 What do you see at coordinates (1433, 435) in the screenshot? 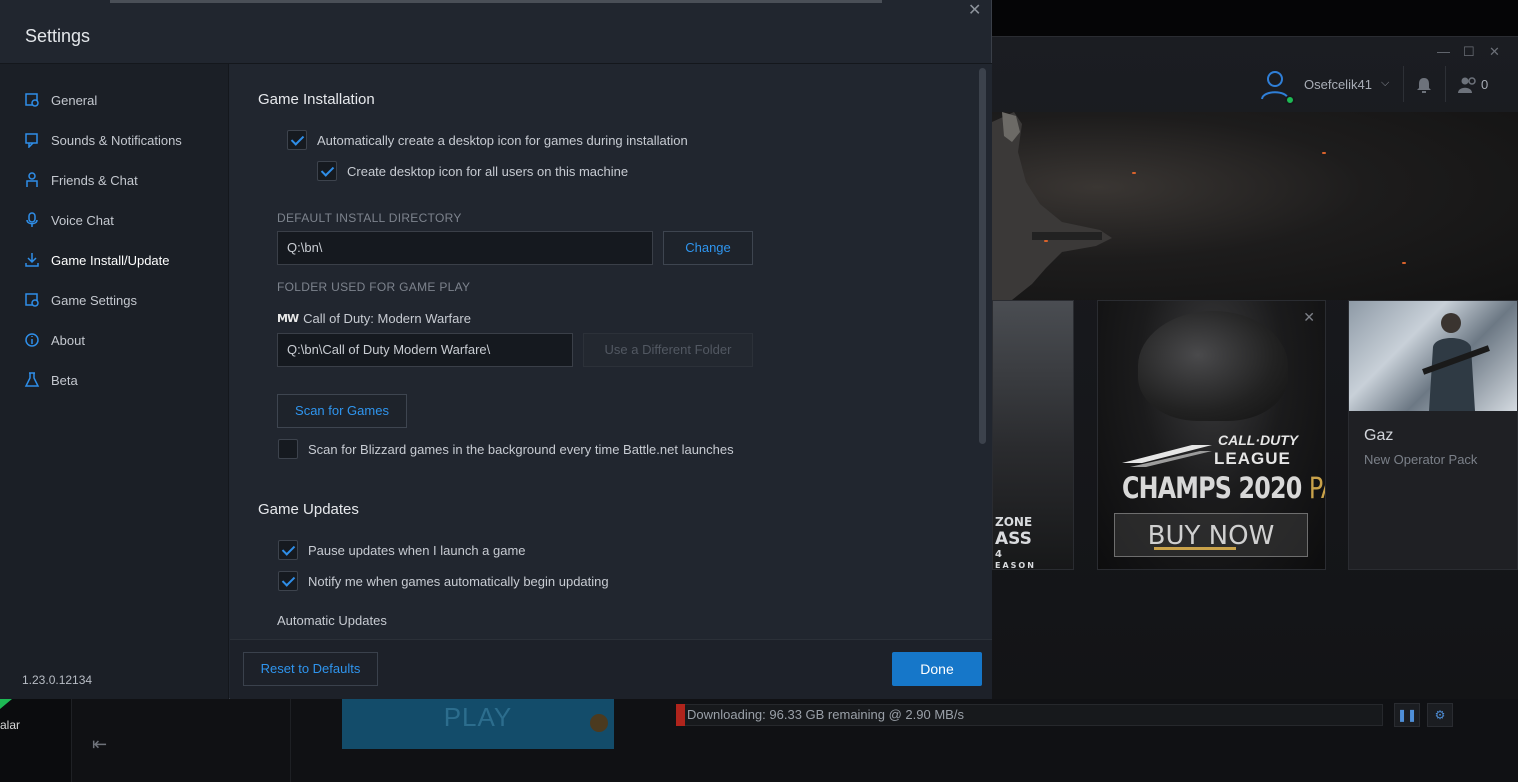
I see `operator-card: Gaz New Operator Pack` at bounding box center [1433, 435].